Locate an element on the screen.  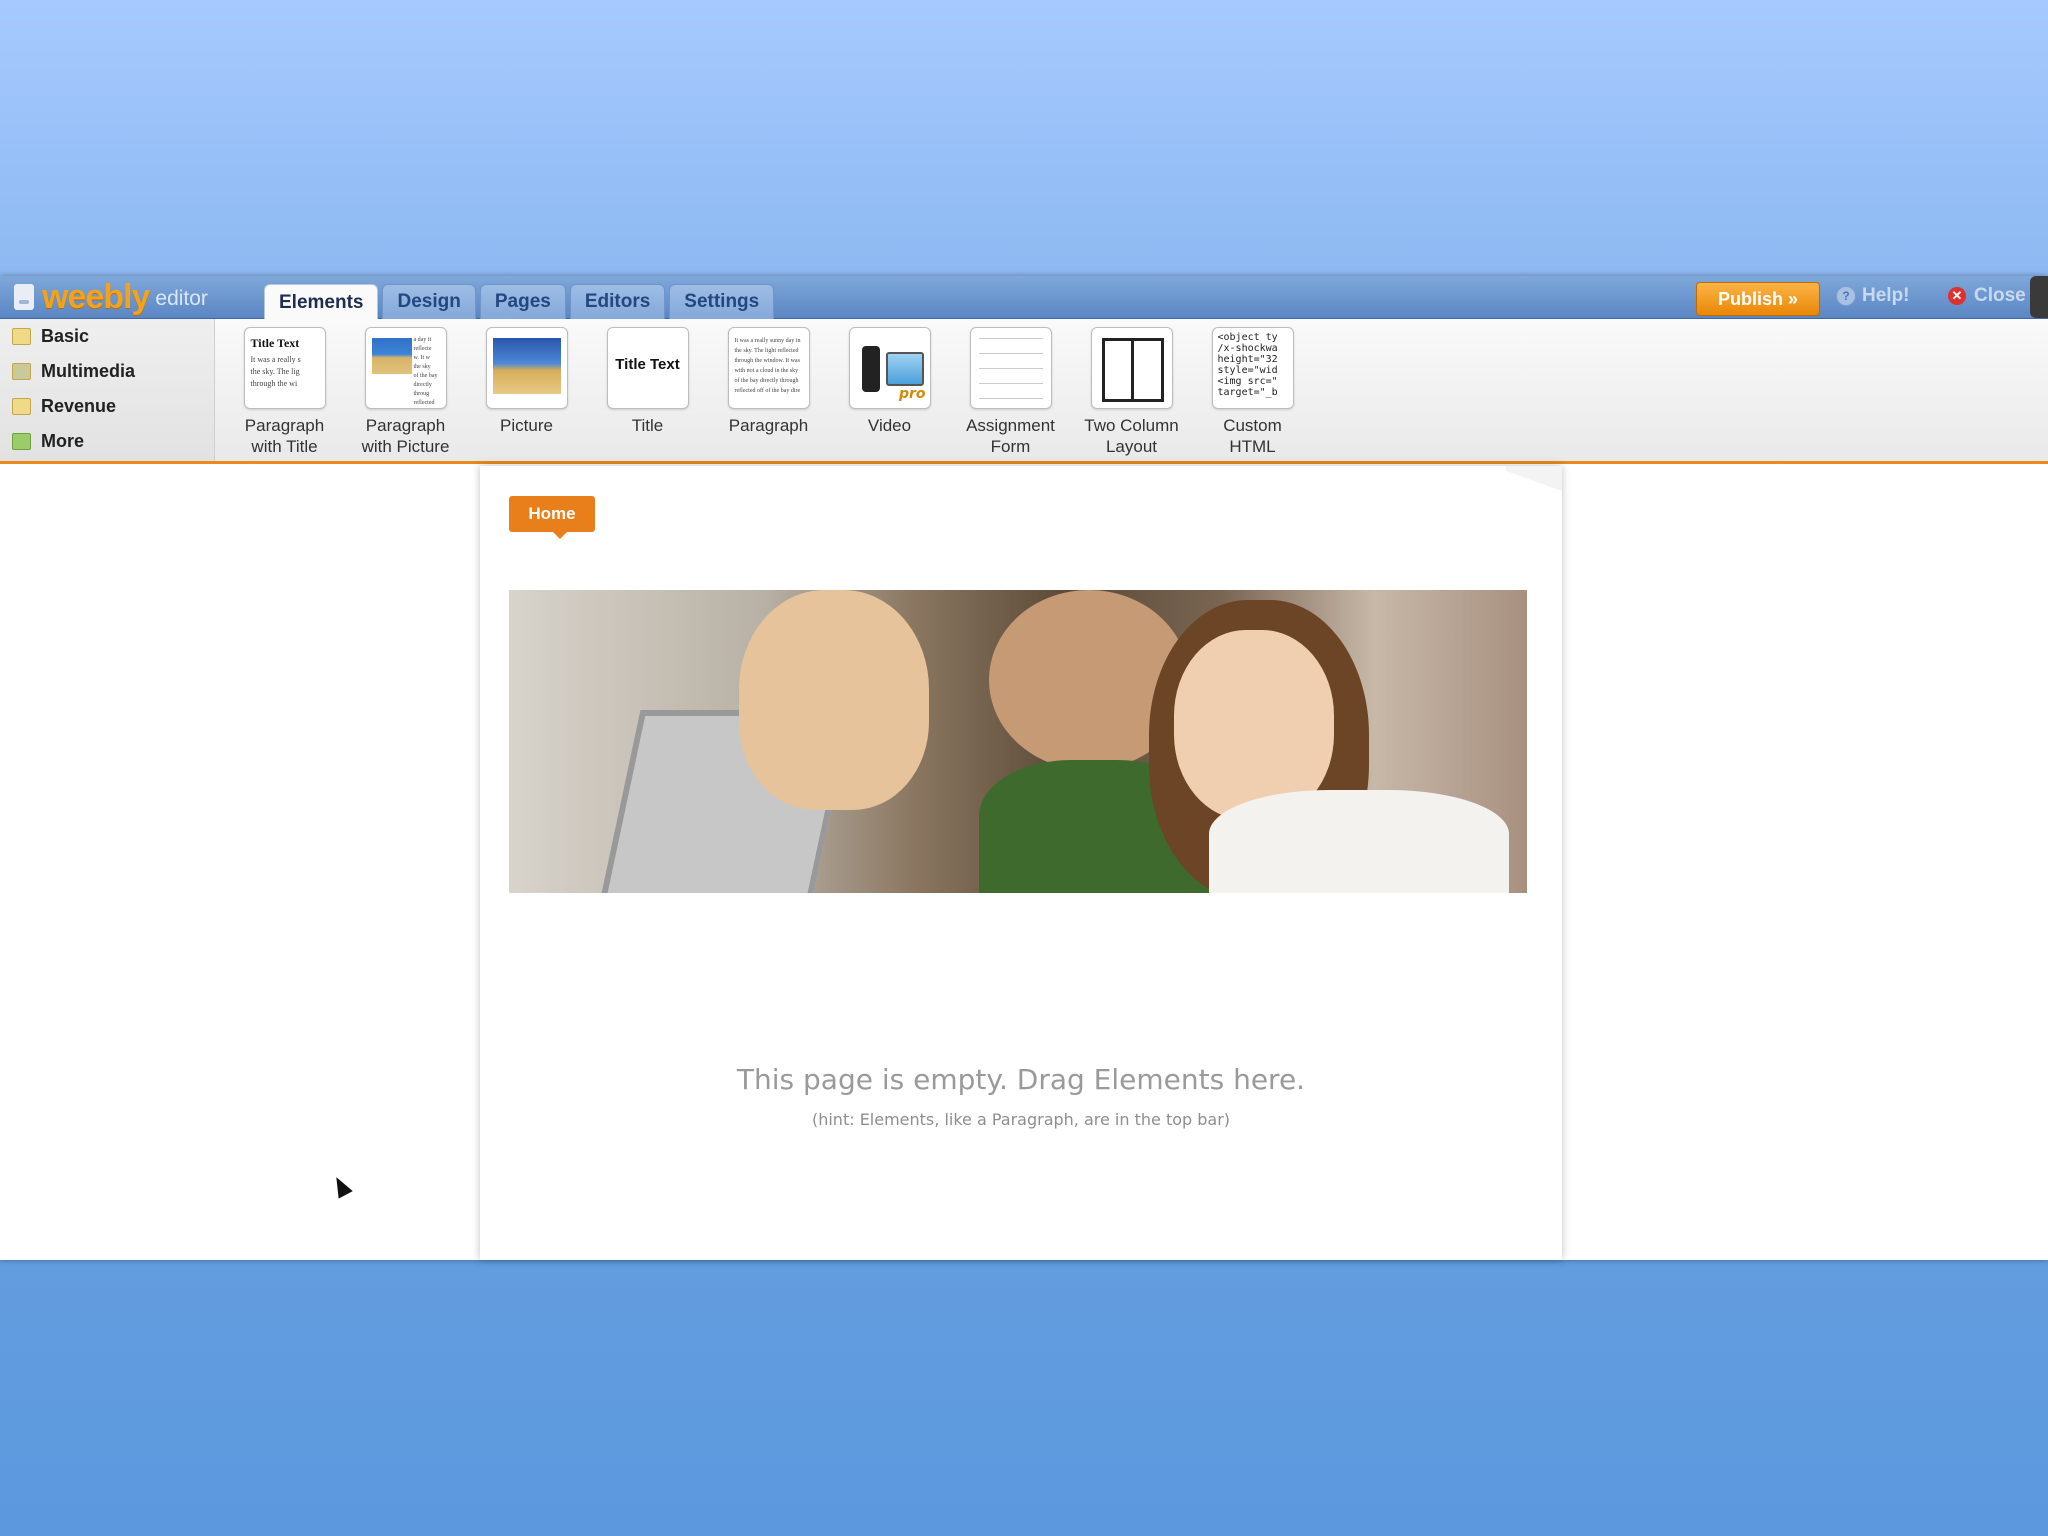
element-assignment-form: Assignment Form is located at coordinates (1010, 392).